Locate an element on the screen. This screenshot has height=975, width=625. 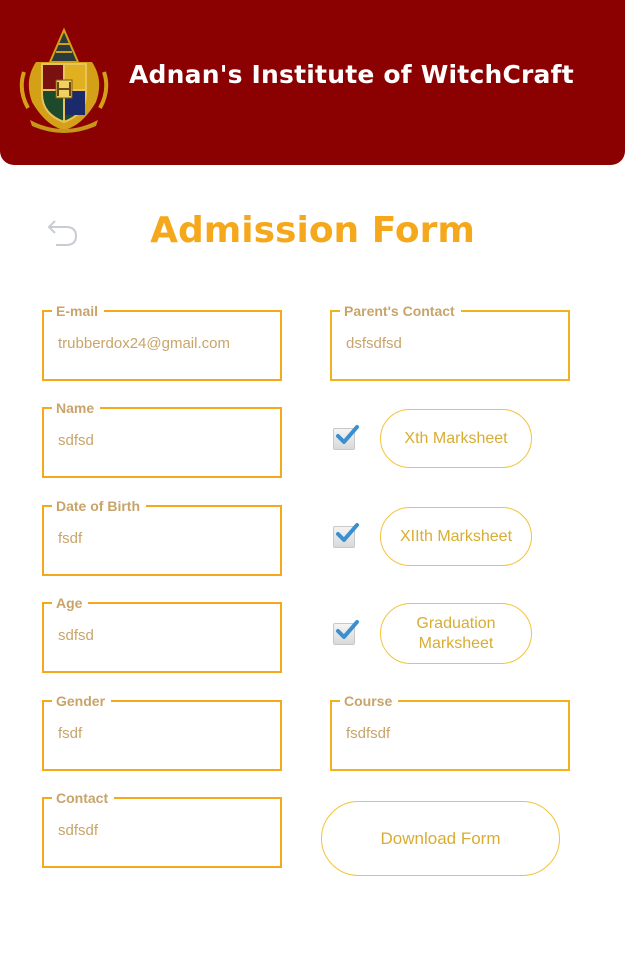
xth-marksheet-checkbox is located at coordinates (346, 437).